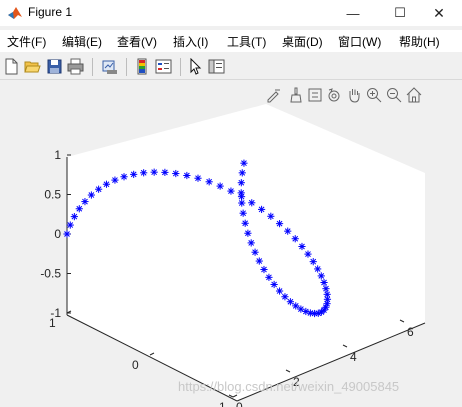  Describe the element at coordinates (288, 386) in the screenshot. I see `watermark-text: https://blog.csdn.net/weixin_49005845` at that location.